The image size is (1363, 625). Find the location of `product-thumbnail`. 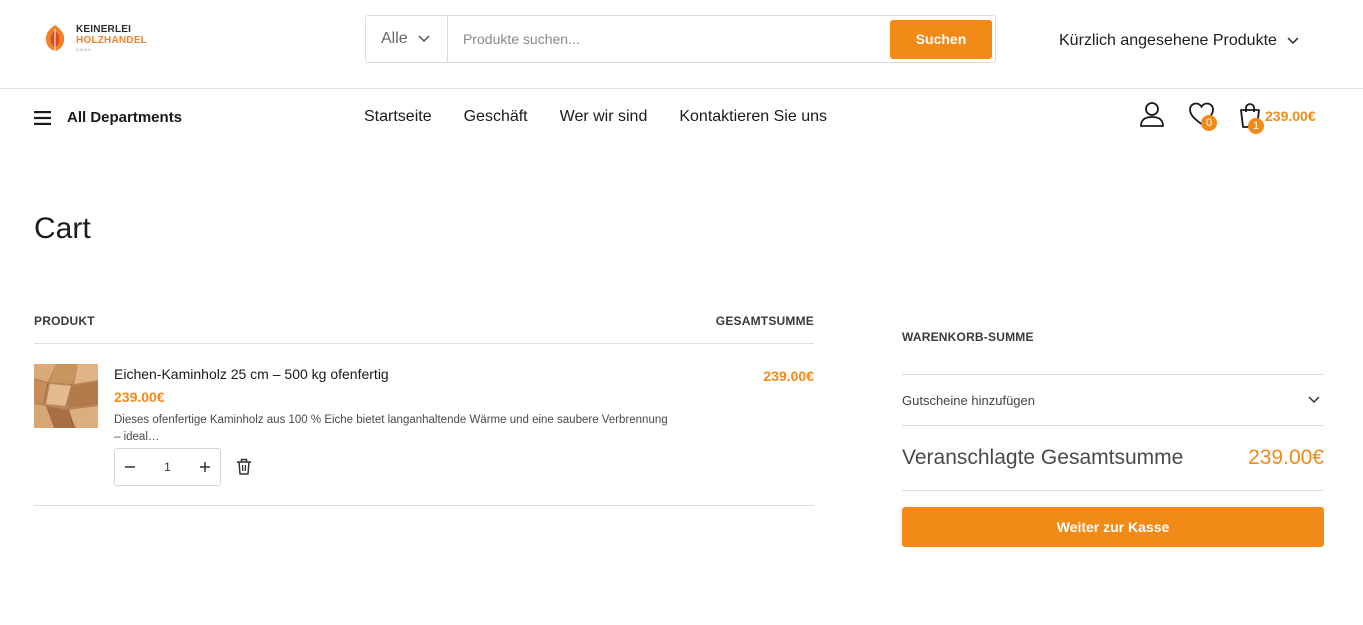

product-thumbnail is located at coordinates (66, 396).